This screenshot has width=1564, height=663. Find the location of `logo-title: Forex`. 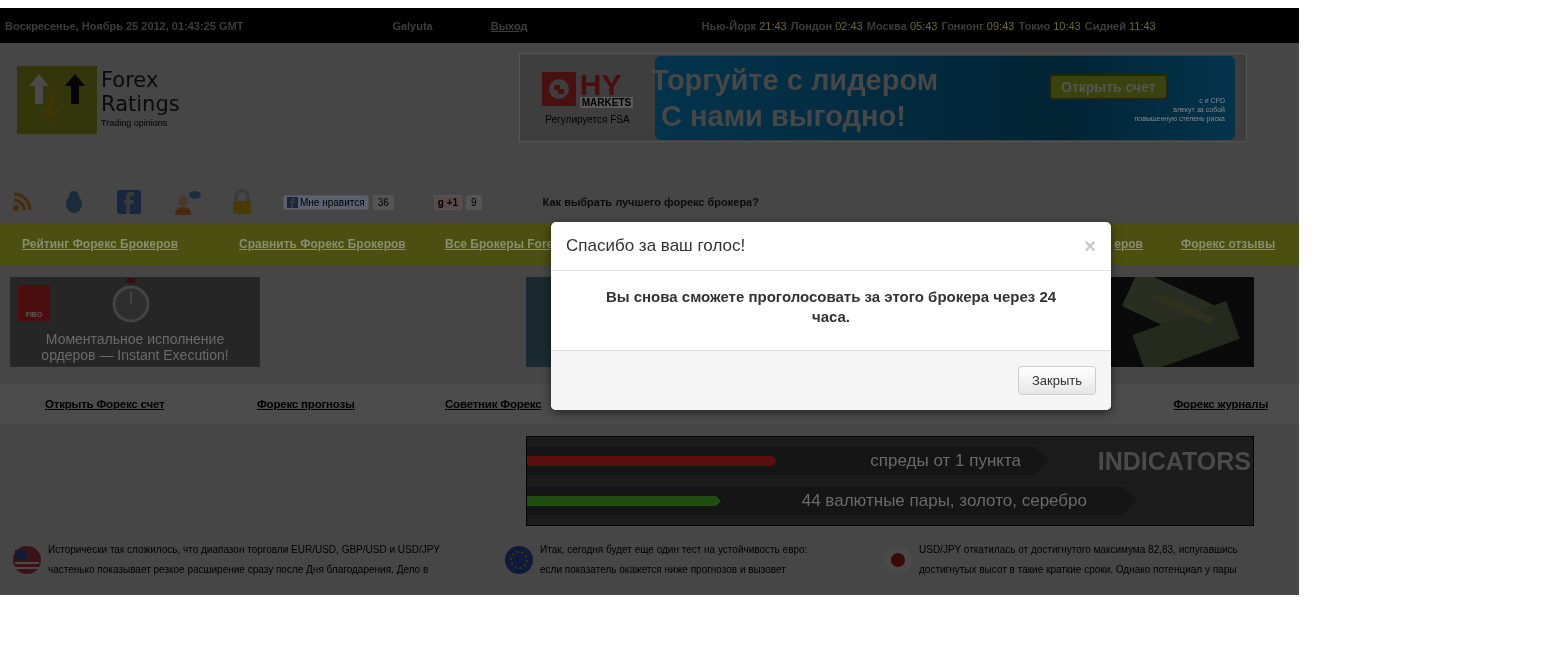

logo-title: Forex is located at coordinates (130, 80).